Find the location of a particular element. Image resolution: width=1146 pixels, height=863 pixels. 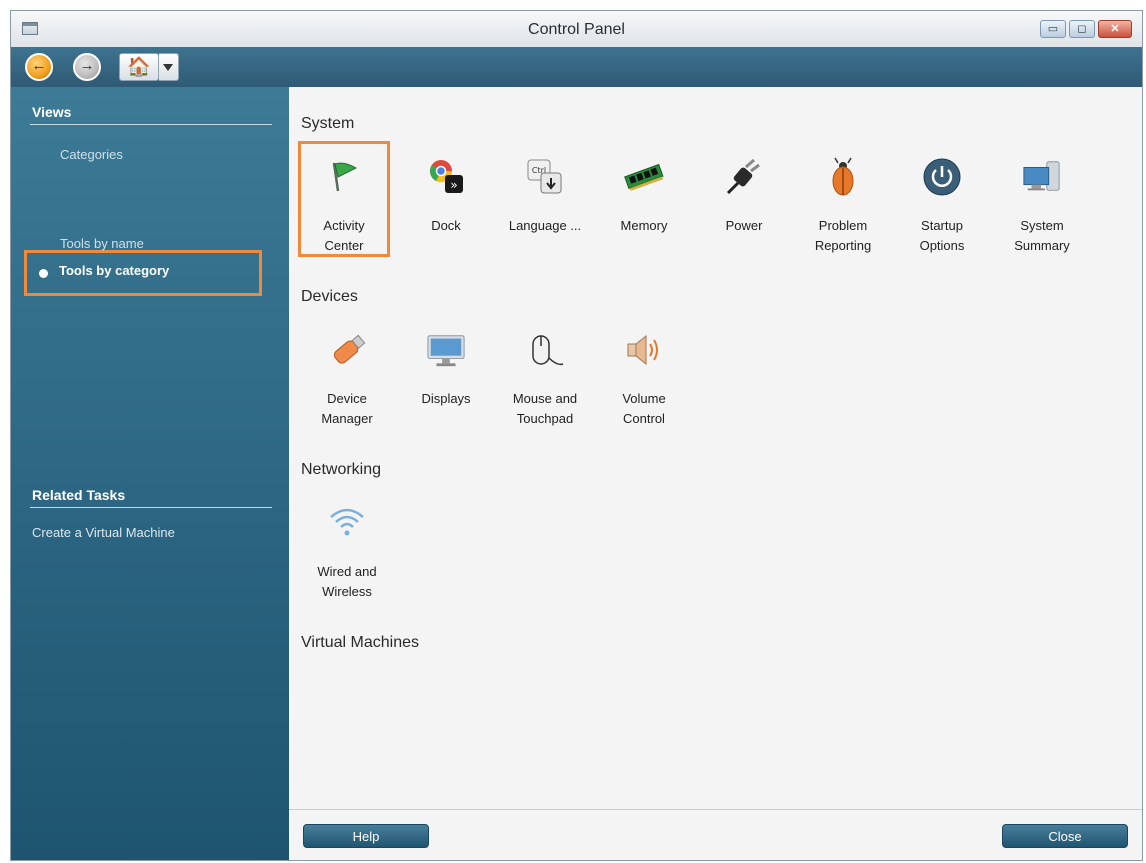

back-arrow-icon: ← is located at coordinates (39, 65).